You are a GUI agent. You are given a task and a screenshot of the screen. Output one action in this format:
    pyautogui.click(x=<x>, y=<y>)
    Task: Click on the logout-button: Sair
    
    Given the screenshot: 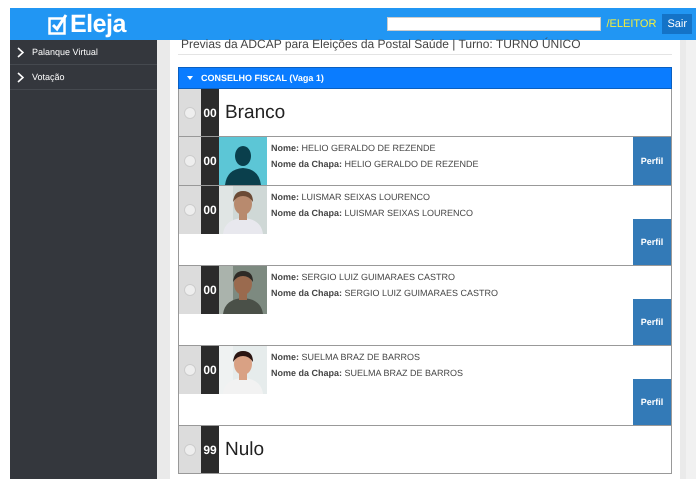 What is the action you would take?
    pyautogui.click(x=677, y=24)
    